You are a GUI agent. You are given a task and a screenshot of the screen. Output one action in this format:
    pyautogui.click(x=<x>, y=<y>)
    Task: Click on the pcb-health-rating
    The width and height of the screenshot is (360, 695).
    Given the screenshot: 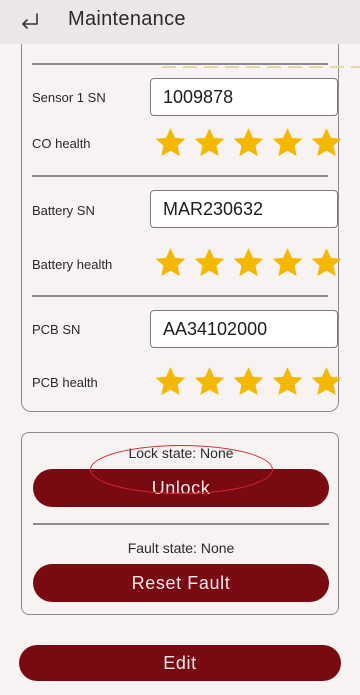 What is the action you would take?
    pyautogui.click(x=248, y=381)
    